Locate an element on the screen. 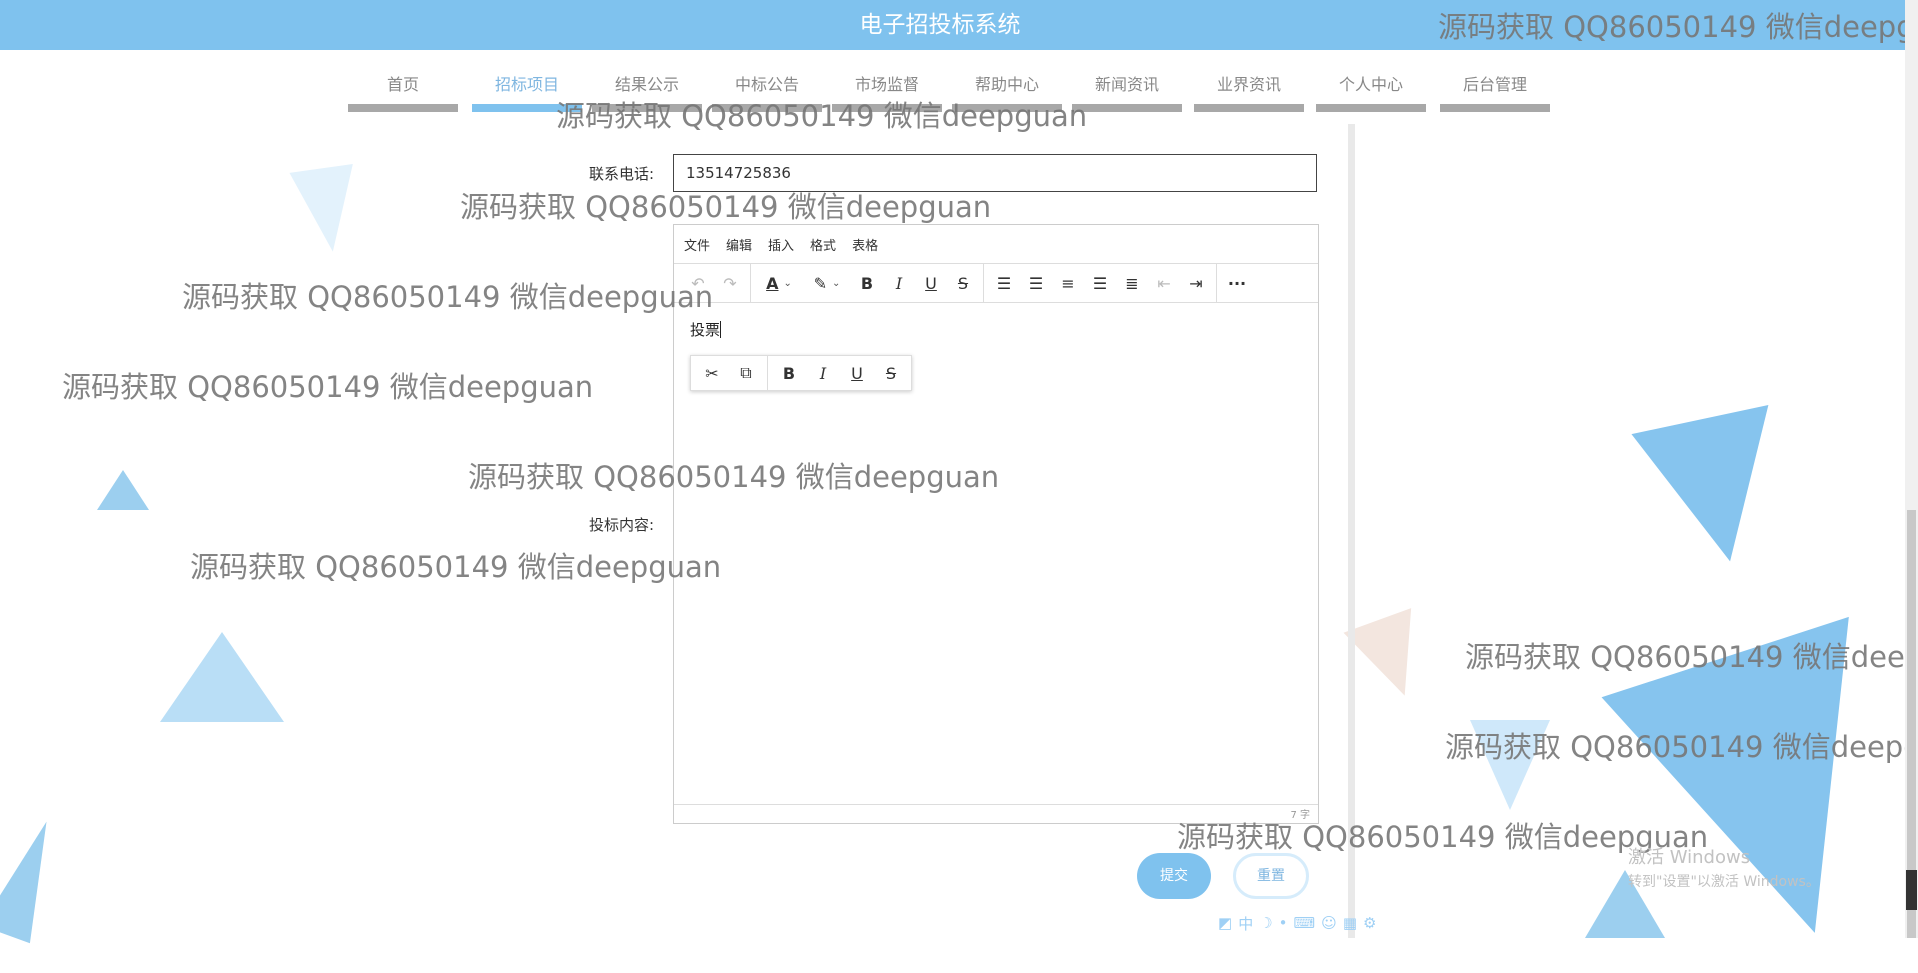 This screenshot has width=1918, height=973. align-justify-icon: ≣ is located at coordinates (1132, 283).